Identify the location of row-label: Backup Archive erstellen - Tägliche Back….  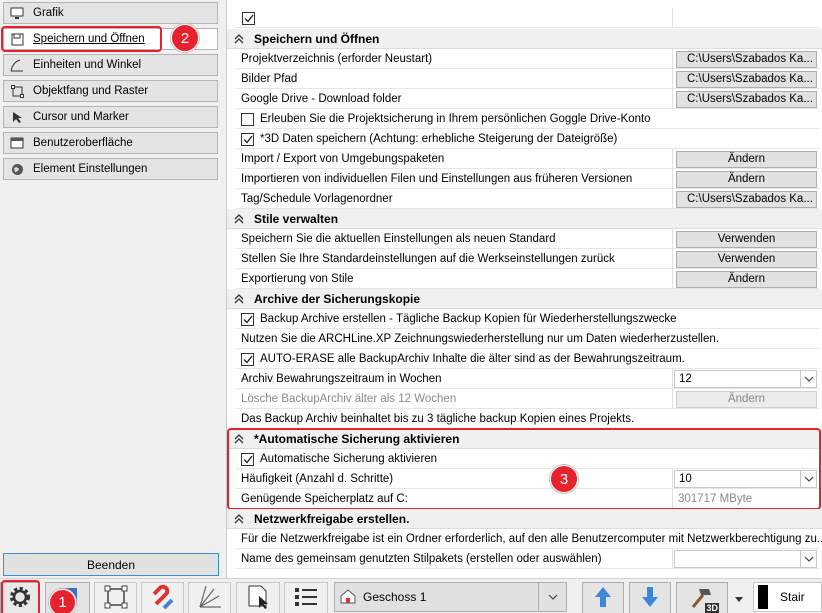
(468, 319).